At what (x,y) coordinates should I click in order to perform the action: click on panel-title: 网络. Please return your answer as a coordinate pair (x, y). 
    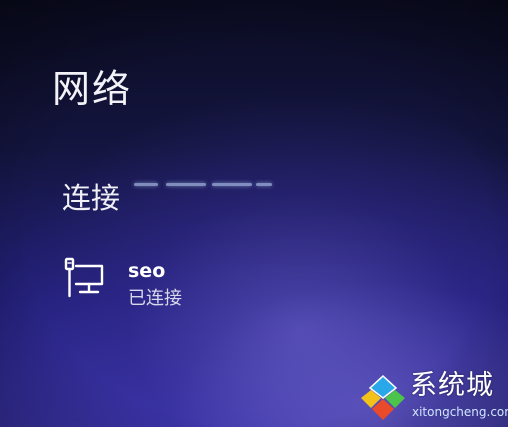
    Looking at the image, I should click on (92, 89).